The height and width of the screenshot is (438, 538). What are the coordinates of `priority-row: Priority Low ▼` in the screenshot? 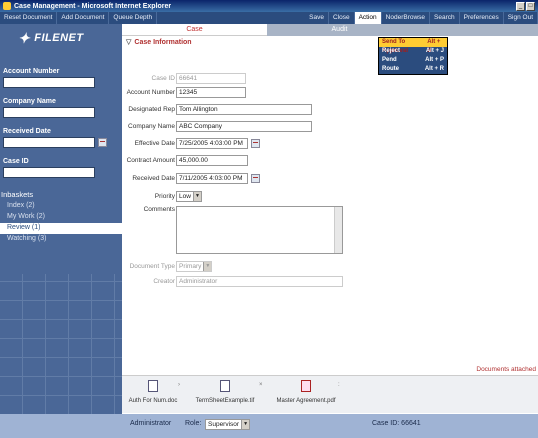 It's located at (162, 196).